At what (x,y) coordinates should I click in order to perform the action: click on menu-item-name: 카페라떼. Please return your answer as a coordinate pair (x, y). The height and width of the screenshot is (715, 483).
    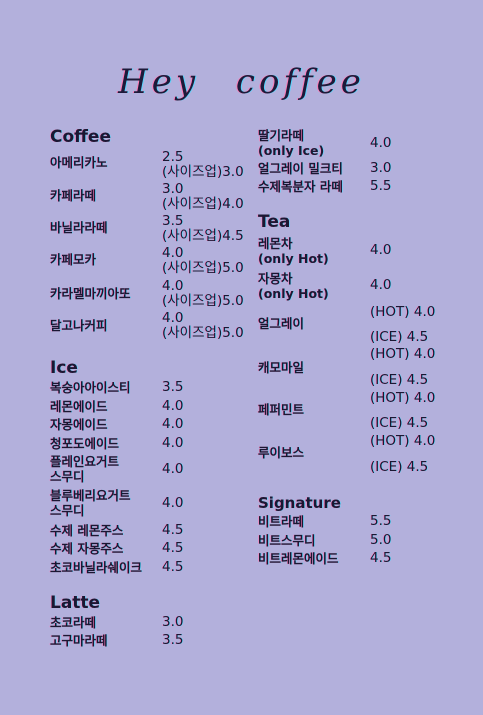
    Looking at the image, I should click on (73, 195).